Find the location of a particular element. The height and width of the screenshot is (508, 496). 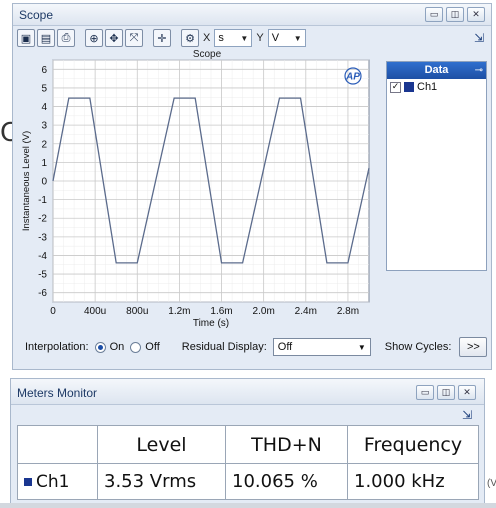

show-cycles-button: >> is located at coordinates (473, 347).